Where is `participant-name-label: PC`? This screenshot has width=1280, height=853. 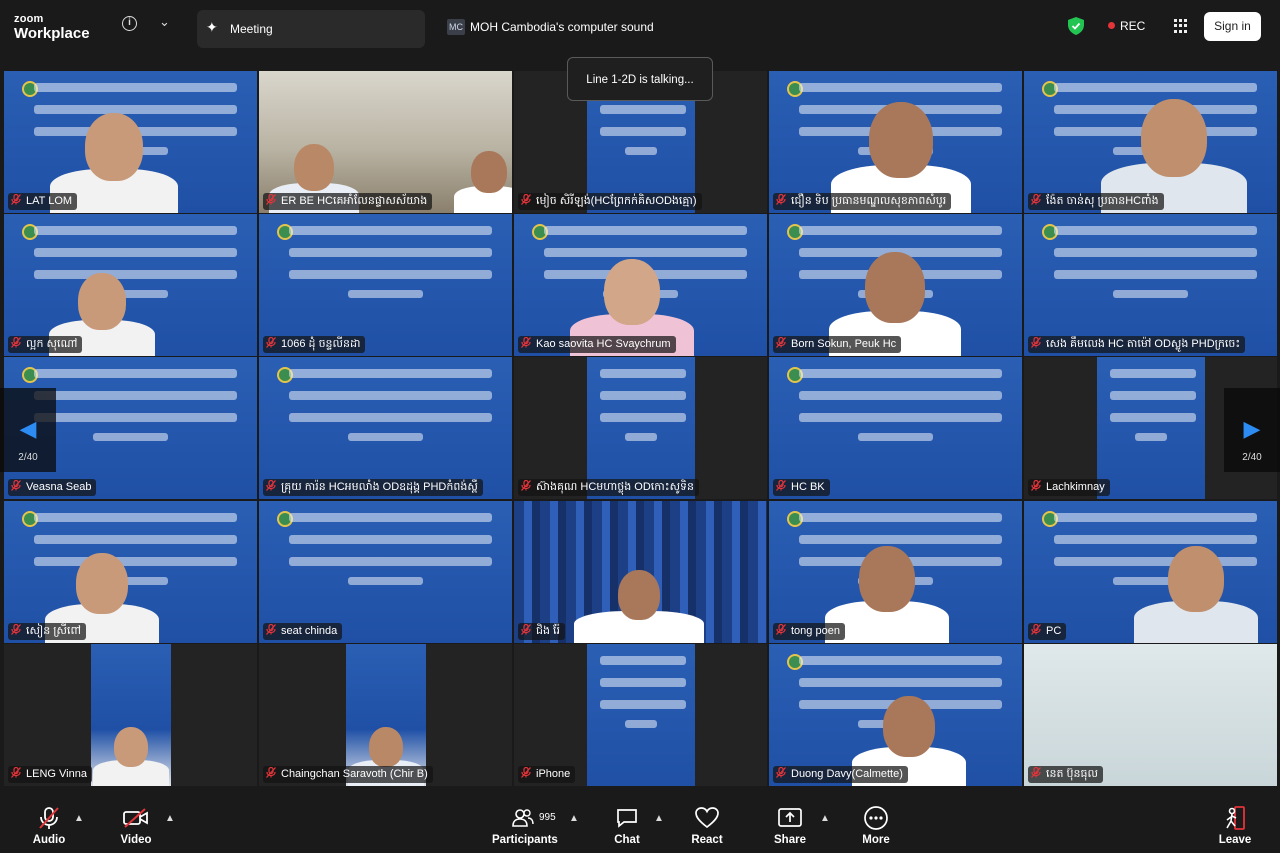
participant-name-label: PC is located at coordinates (1047, 631).